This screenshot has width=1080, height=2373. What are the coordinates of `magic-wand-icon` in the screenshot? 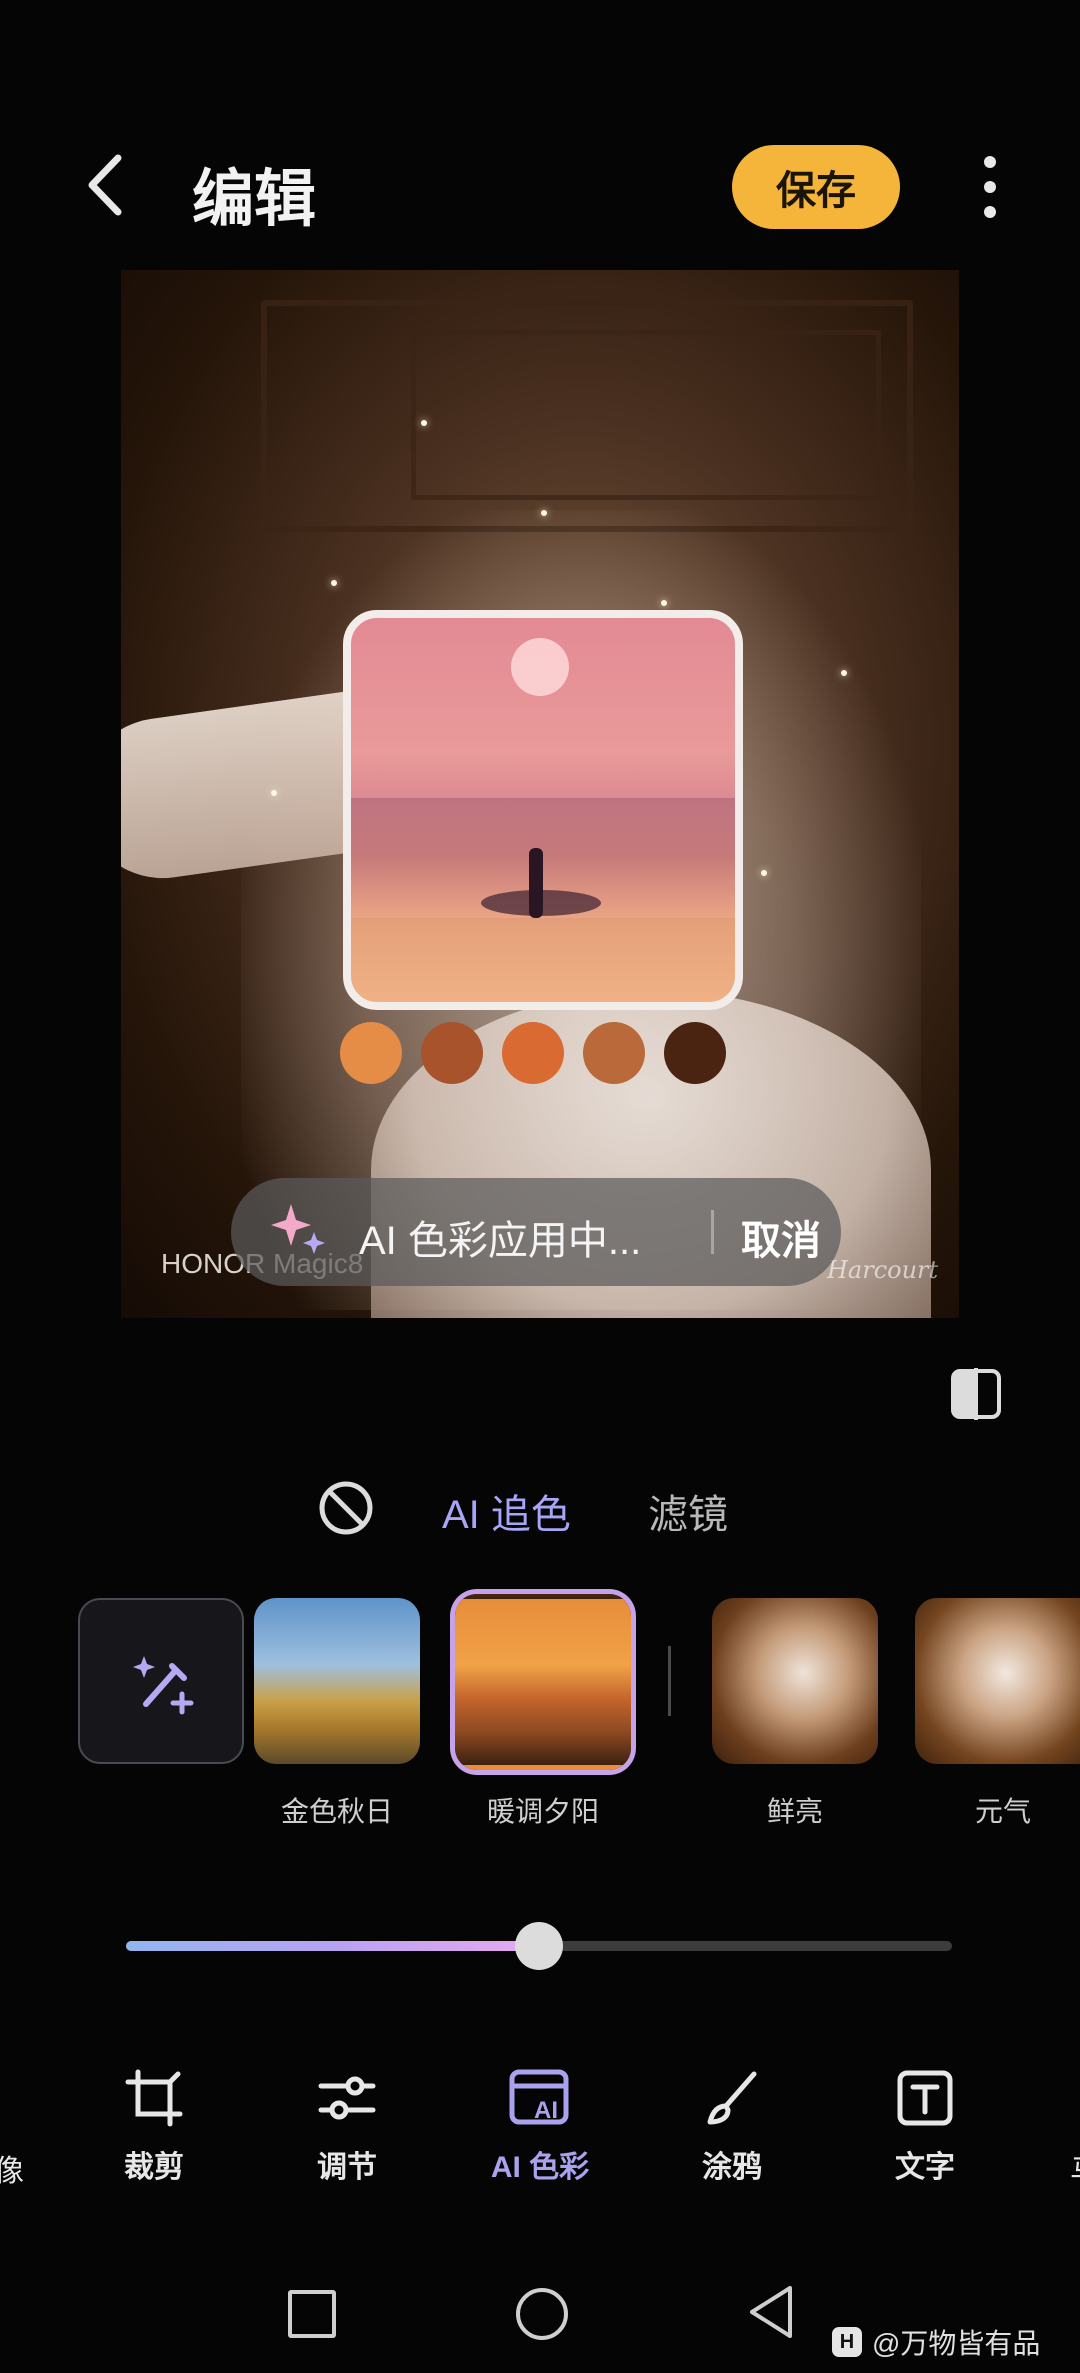 It's located at (163, 1685).